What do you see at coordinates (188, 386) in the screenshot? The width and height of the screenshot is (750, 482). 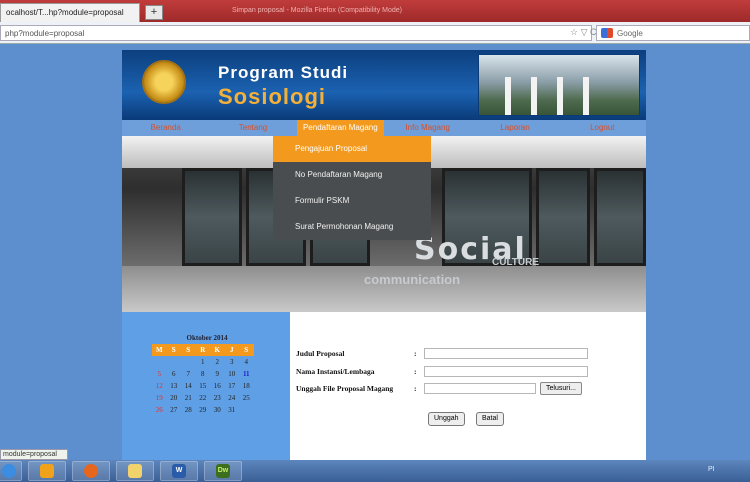 I see `calendar-day: 14` at bounding box center [188, 386].